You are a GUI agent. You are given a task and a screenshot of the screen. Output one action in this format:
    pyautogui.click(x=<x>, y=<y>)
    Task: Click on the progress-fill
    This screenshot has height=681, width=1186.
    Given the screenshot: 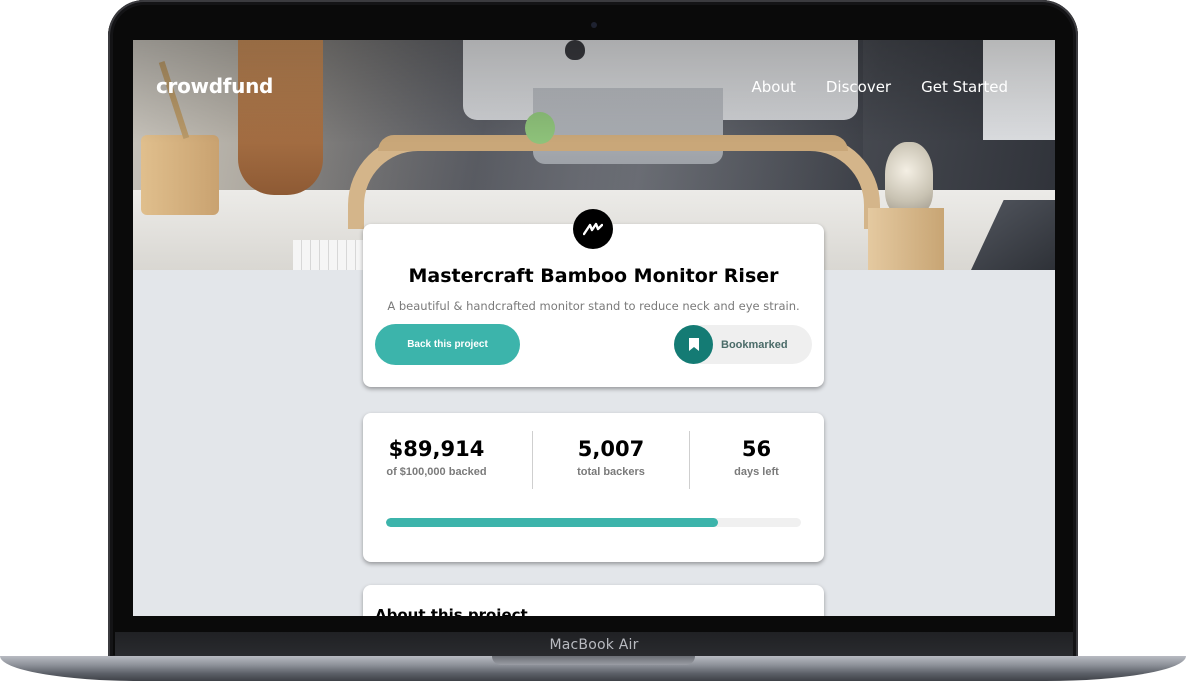 What is the action you would take?
    pyautogui.click(x=552, y=522)
    